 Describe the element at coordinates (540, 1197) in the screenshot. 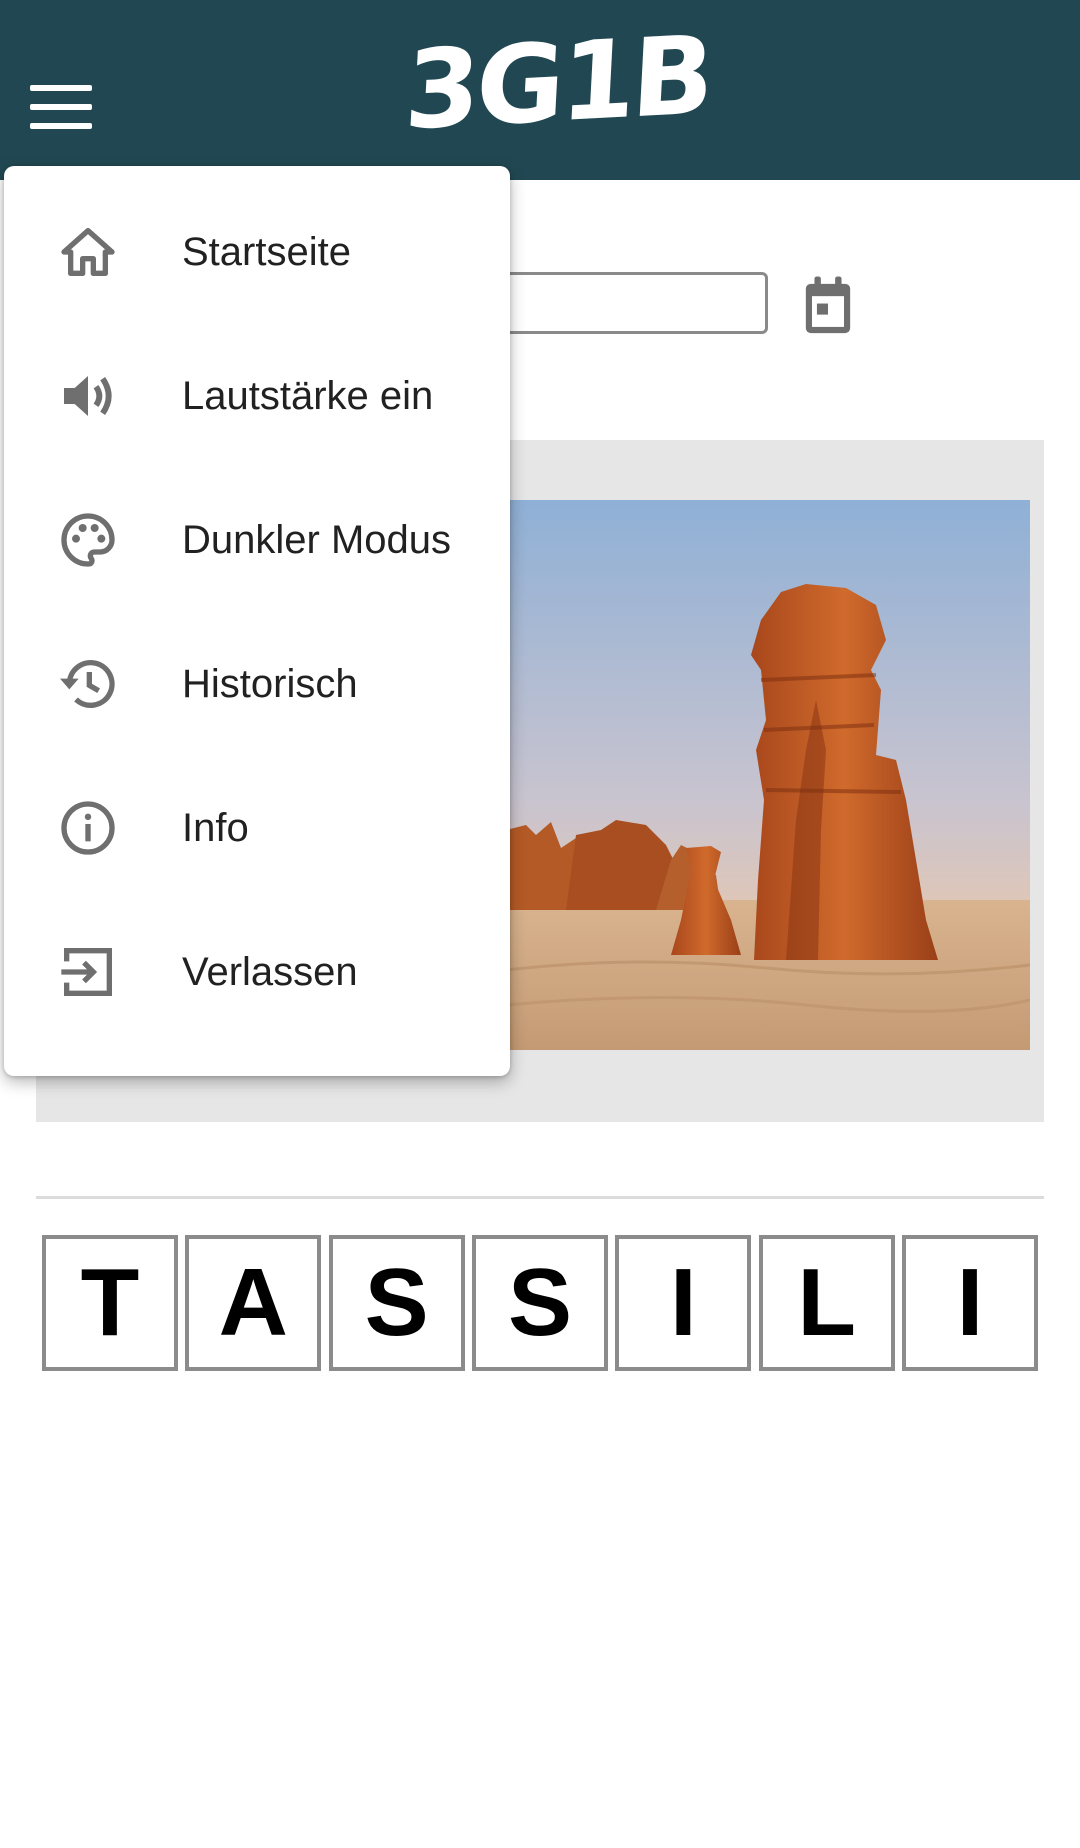

I see `divider` at that location.